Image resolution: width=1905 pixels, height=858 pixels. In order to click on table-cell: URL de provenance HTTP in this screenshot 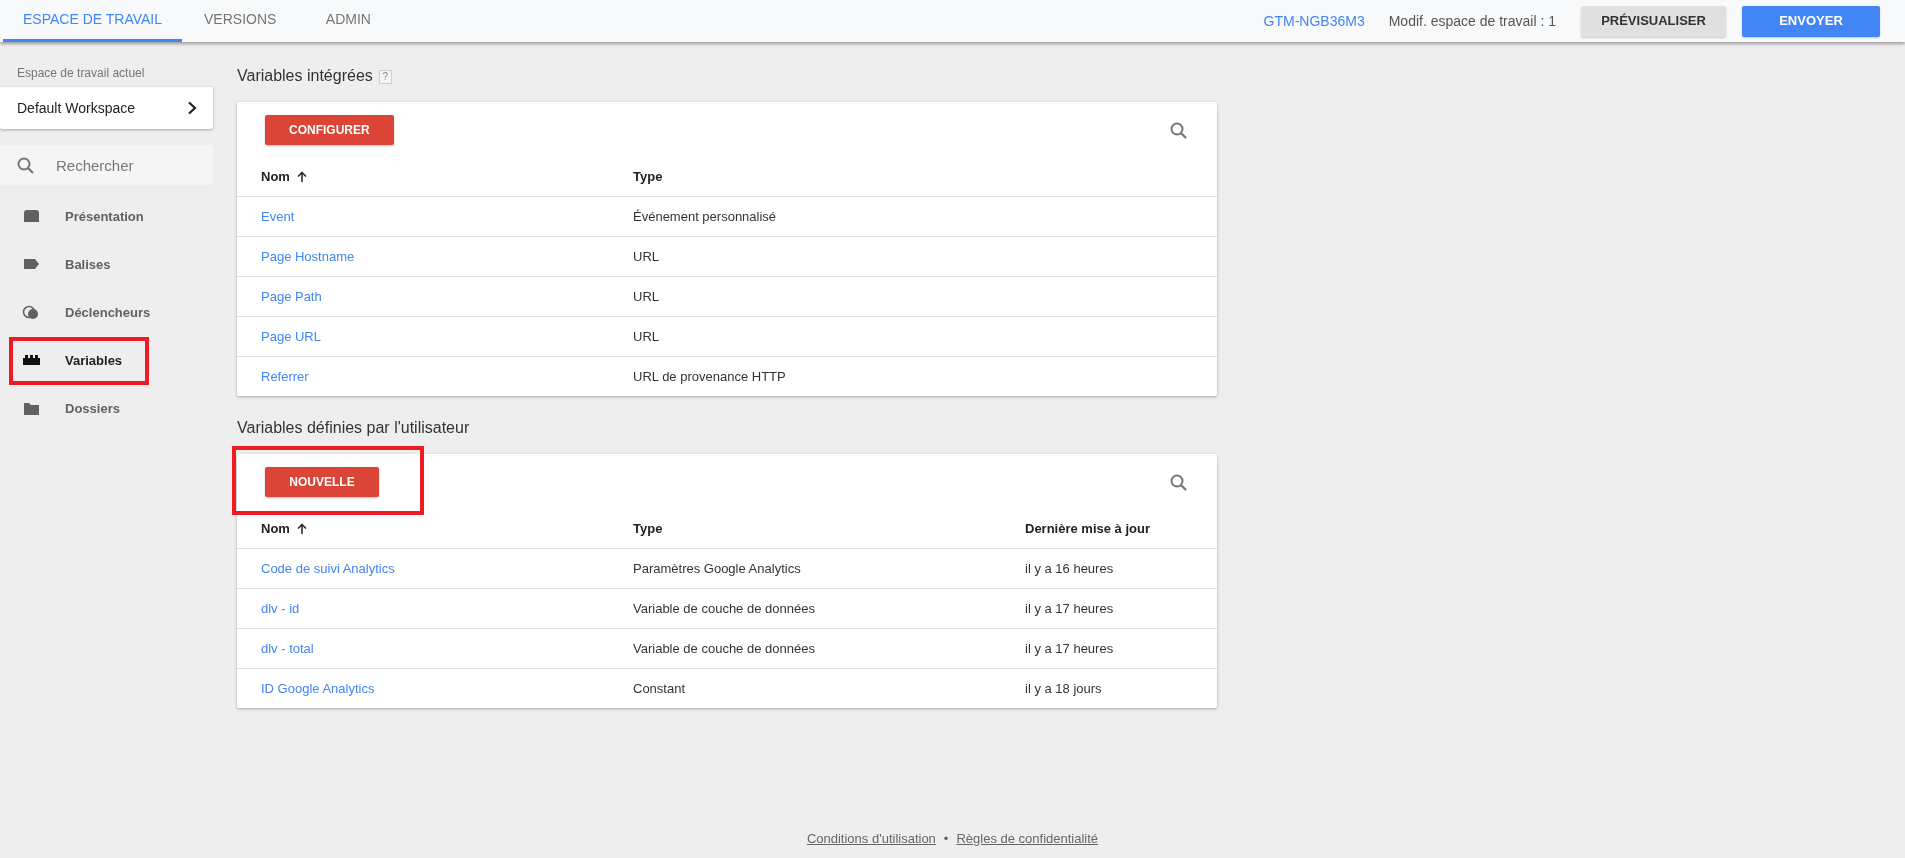, I will do `click(709, 376)`.